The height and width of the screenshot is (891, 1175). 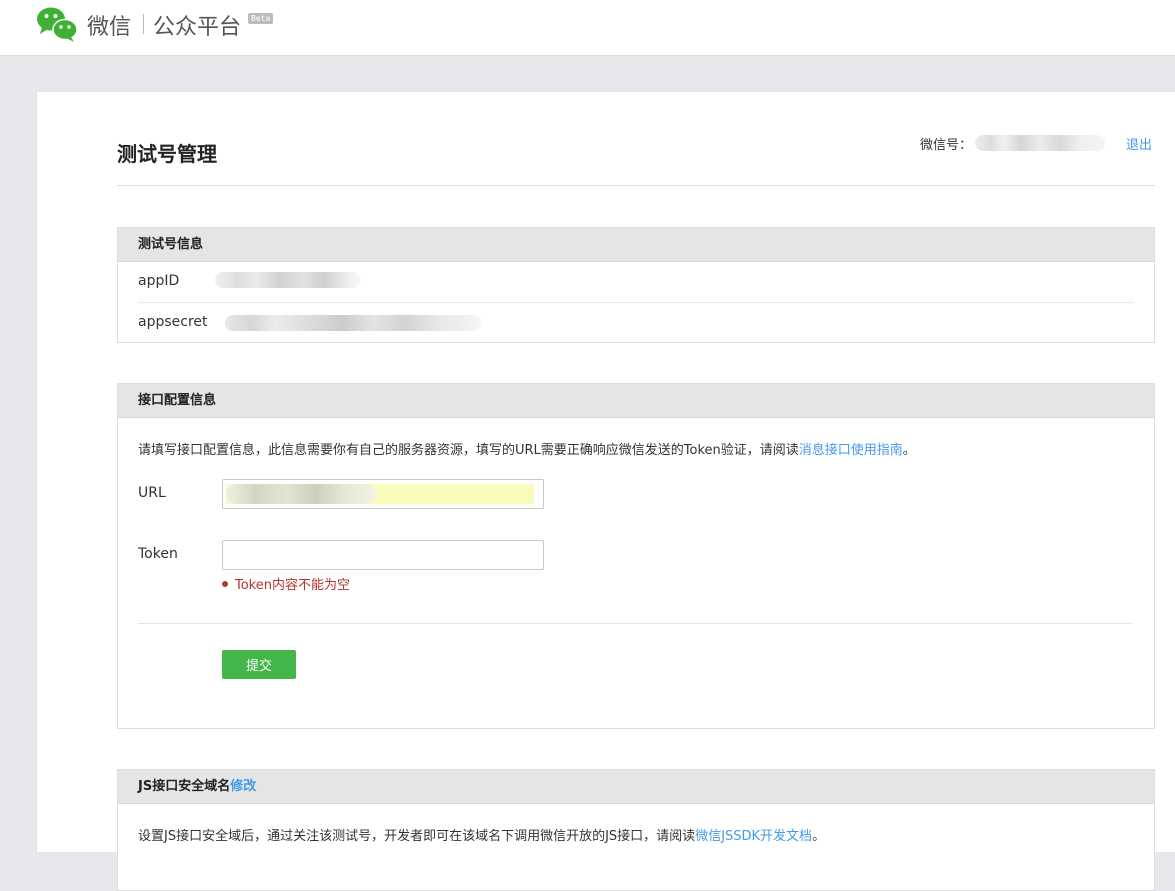 What do you see at coordinates (109, 27) in the screenshot?
I see `brand-name: 微信` at bounding box center [109, 27].